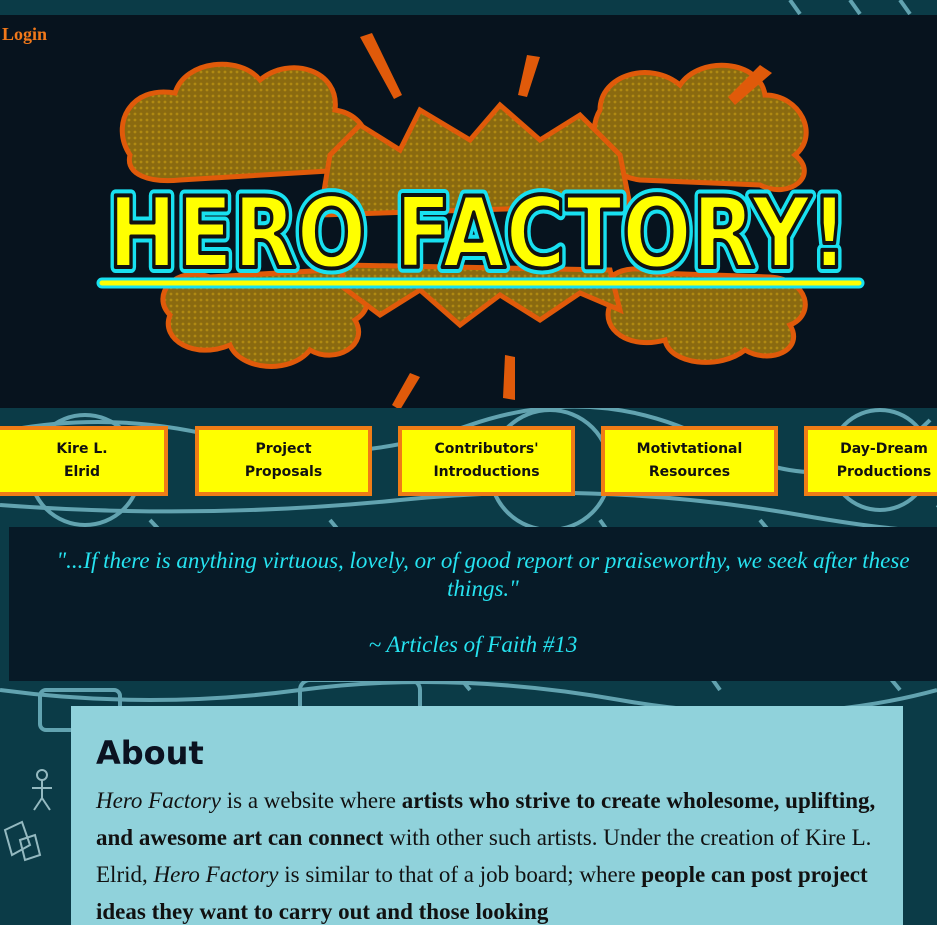 The height and width of the screenshot is (925, 937). I want to click on nav-kire-elrid: Kire L. Elrid, so click(84, 461).